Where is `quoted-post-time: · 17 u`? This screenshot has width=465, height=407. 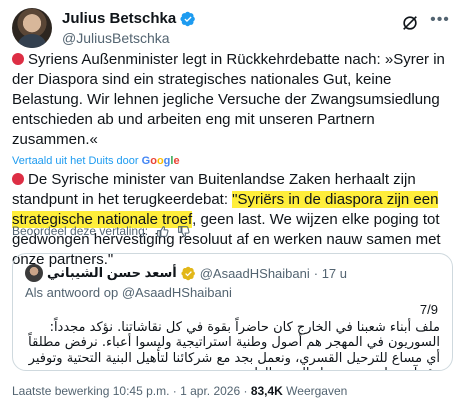
quoted-post-time: · 17 u is located at coordinates (330, 273).